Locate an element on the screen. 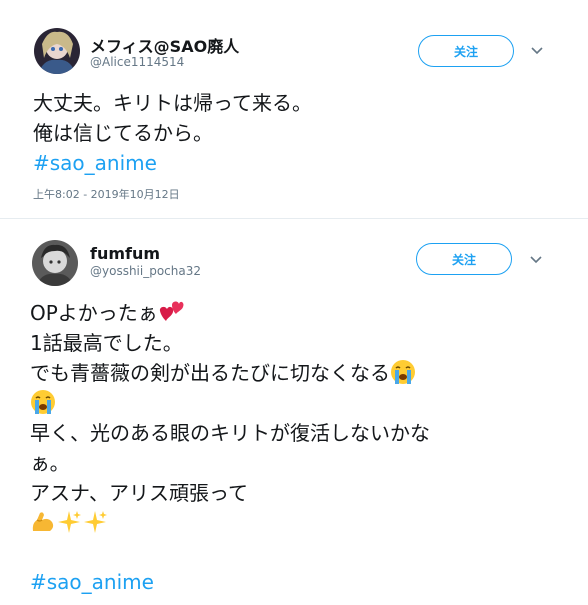 The width and height of the screenshot is (588, 605). divider is located at coordinates (294, 218).